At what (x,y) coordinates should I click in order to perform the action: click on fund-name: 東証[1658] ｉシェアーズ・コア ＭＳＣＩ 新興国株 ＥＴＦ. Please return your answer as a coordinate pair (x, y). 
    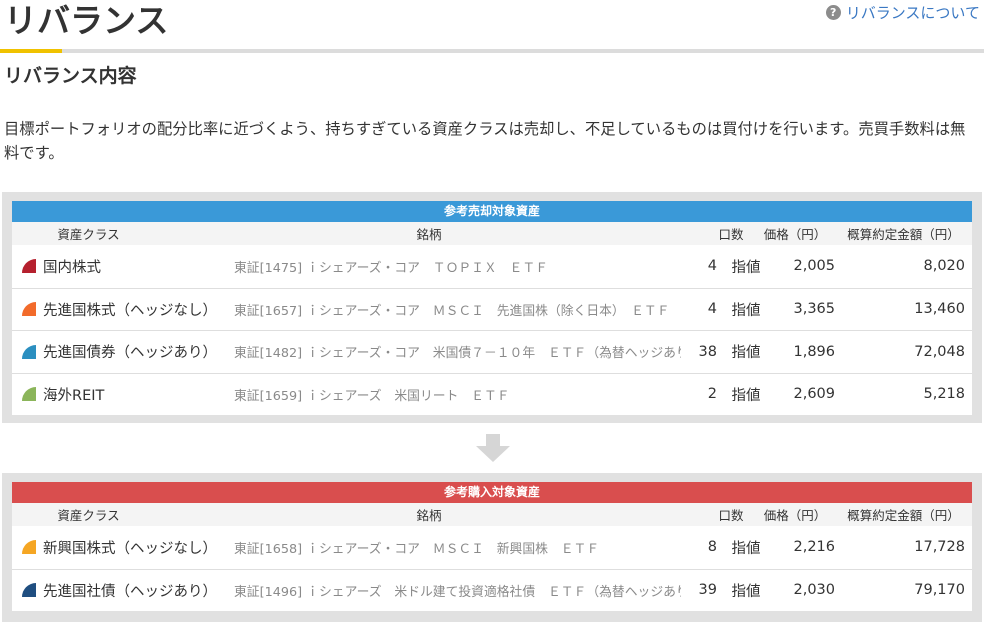
    Looking at the image, I should click on (417, 549).